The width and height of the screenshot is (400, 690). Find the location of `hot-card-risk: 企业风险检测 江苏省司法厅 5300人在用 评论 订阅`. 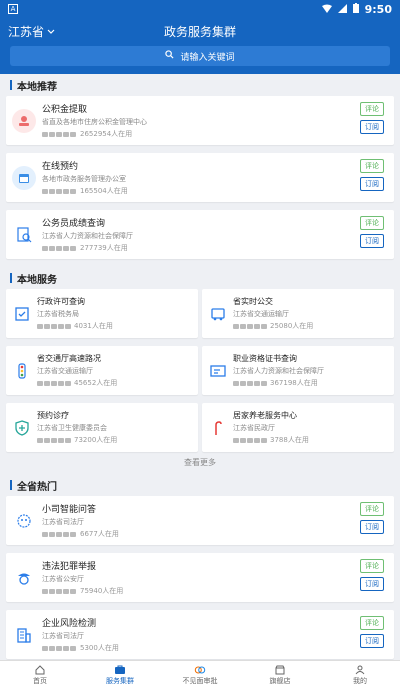

hot-card-risk: 企业风险检测 江苏省司法厅 5300人在用 评论 订阅 is located at coordinates (200, 634).